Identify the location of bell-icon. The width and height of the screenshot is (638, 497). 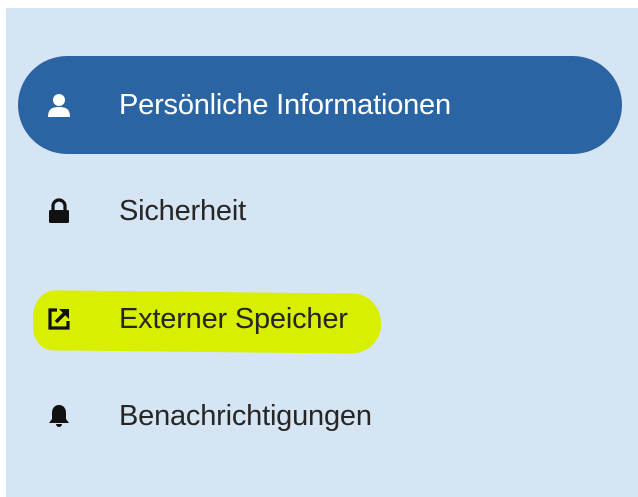
(59, 416).